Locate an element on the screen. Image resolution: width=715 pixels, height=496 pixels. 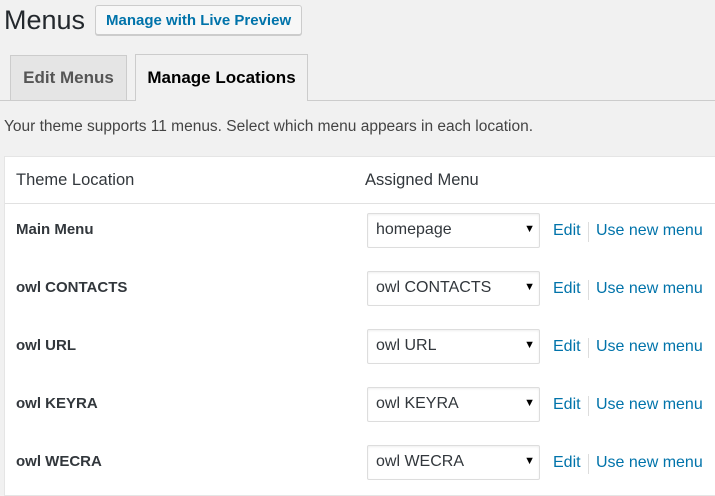
page-header: Menus Manage with Live Preview is located at coordinates (153, 20).